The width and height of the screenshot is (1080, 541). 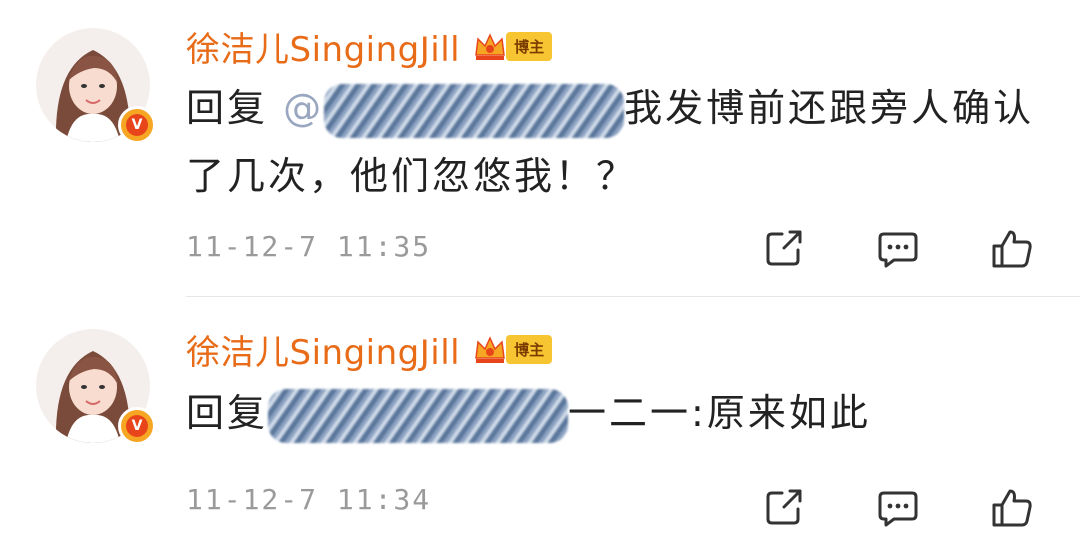 I want to click on mention-link: @, so click(x=303, y=108).